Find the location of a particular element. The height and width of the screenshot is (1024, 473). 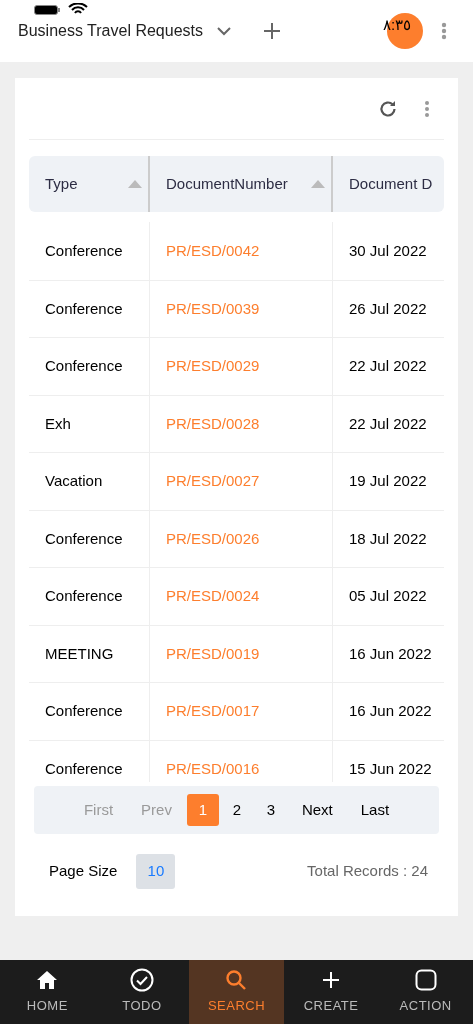

battery-icon is located at coordinates (47, 10).